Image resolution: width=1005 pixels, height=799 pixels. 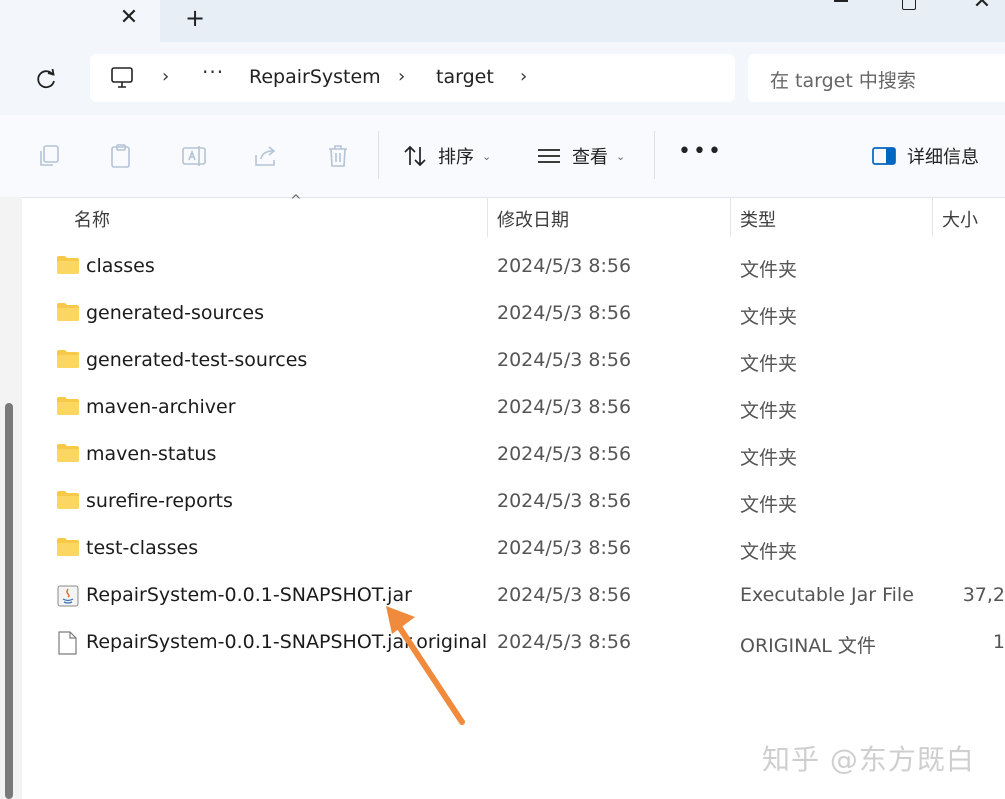 What do you see at coordinates (9, 601) in the screenshot?
I see `scrollbar-thumb` at bounding box center [9, 601].